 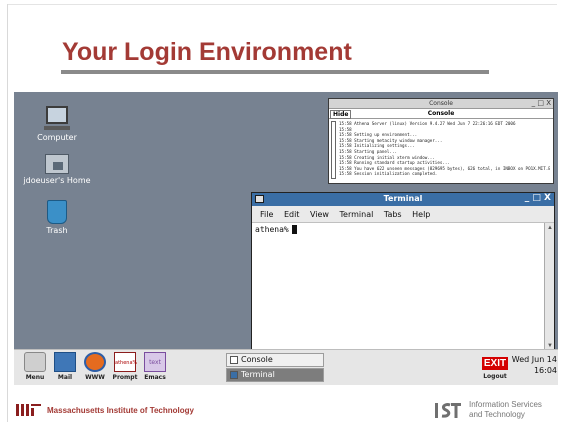 I want to click on menu-icon, so click(x=35, y=362).